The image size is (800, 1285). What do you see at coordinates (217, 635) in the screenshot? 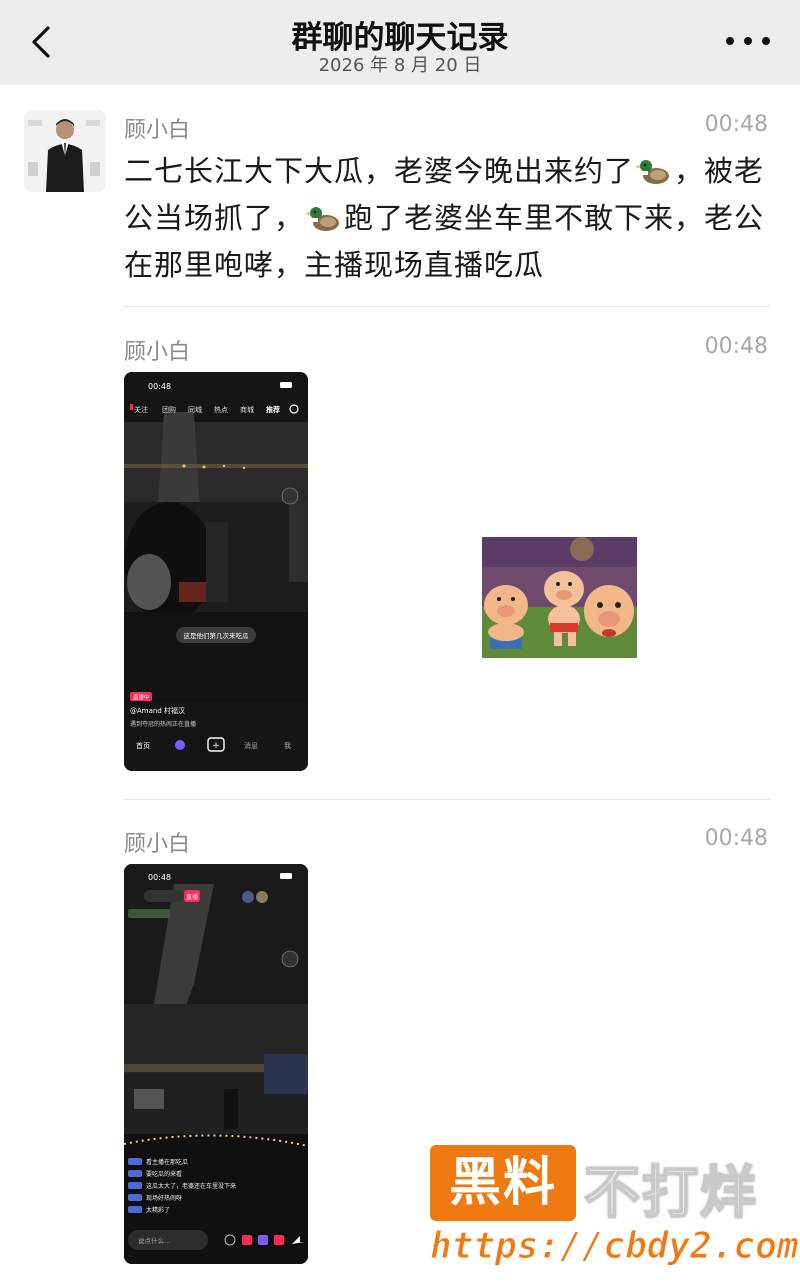
I see `video-overlay-text: 这是他们第几次来吃瓜` at bounding box center [217, 635].